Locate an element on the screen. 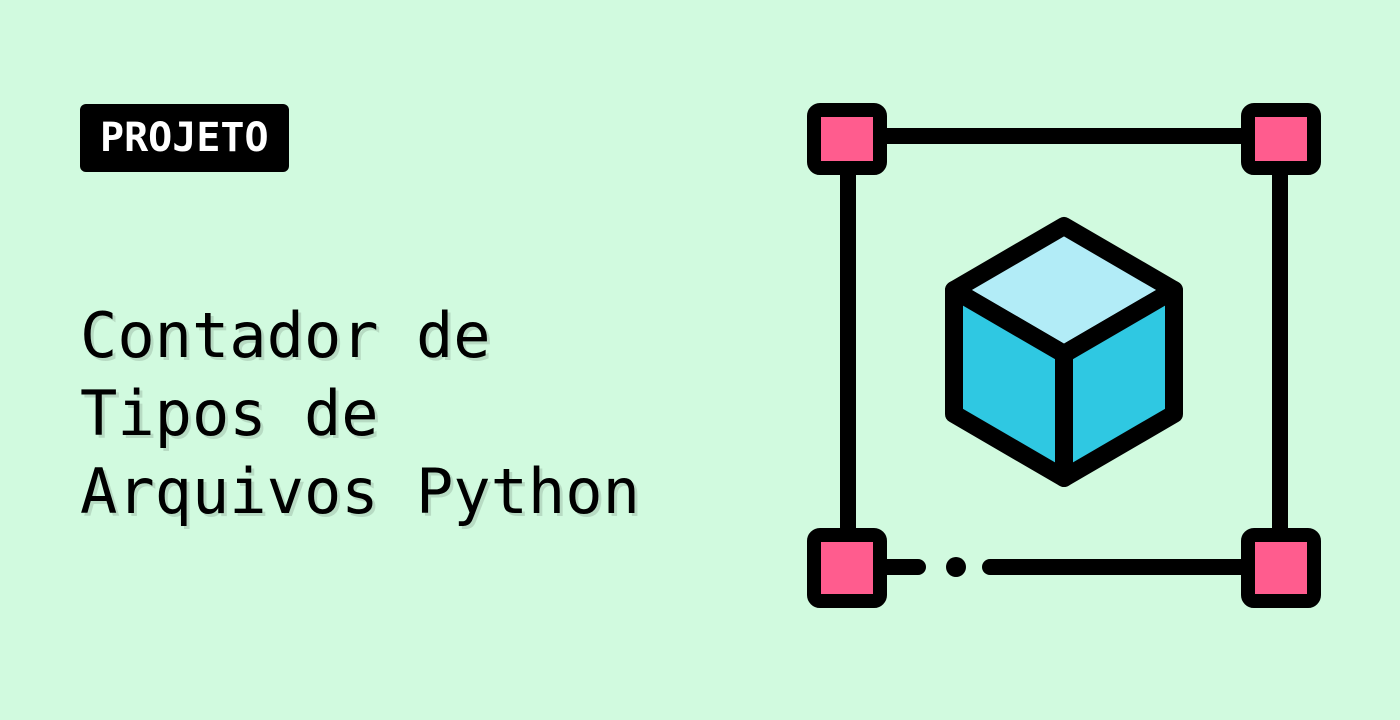  title-line-1: Contador de is located at coordinates (285, 335).